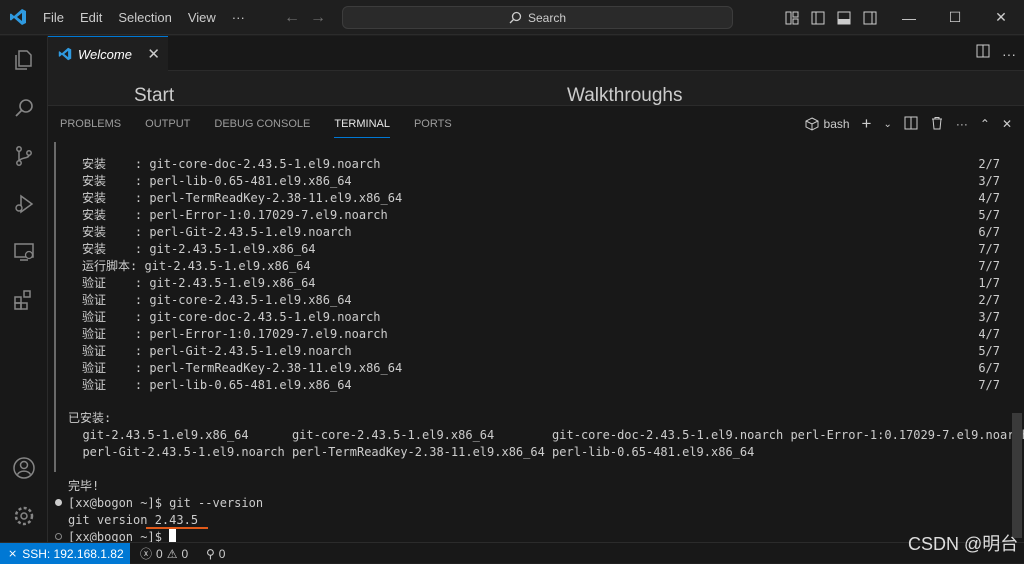 This screenshot has height=564, width=1024. Describe the element at coordinates (305, 17) in the screenshot. I see `navigation-arrows: ← →` at that location.